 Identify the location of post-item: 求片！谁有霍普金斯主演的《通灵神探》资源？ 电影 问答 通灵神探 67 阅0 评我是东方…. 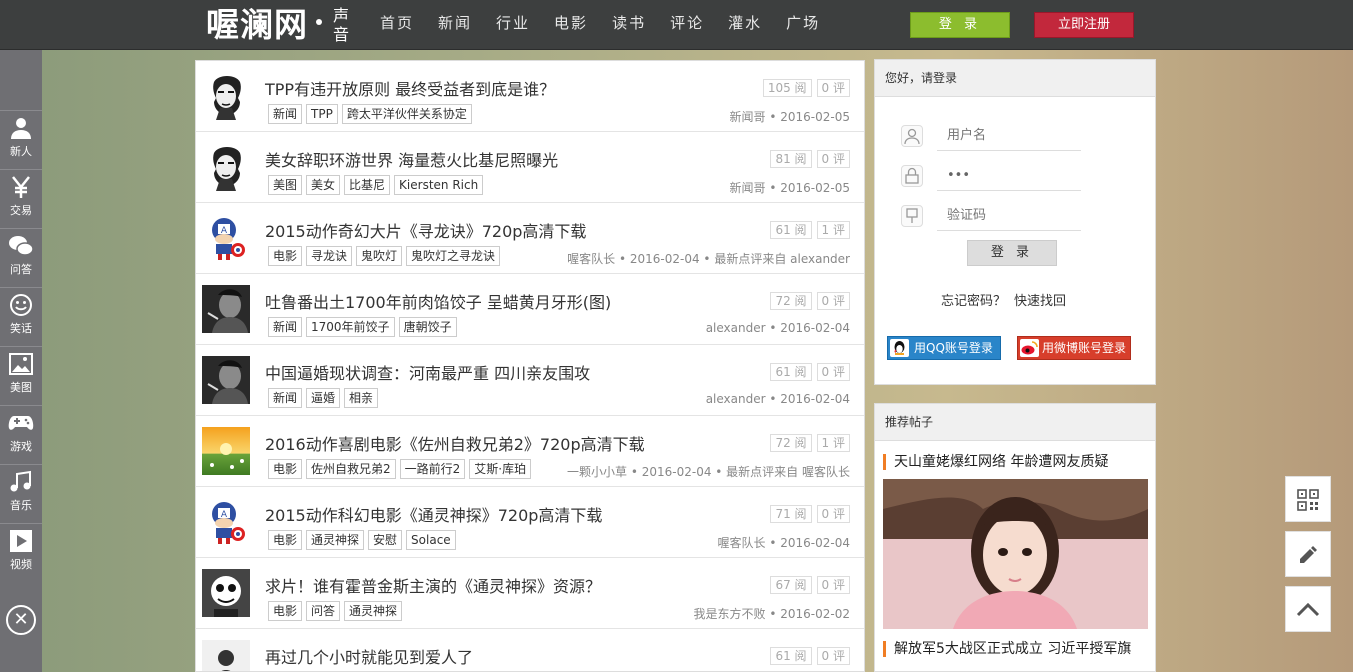
(530, 593).